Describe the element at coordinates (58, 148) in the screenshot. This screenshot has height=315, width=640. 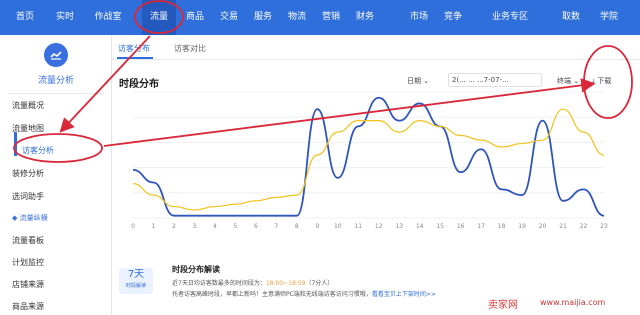
I see `annotation-circle-visitor-analysis` at that location.